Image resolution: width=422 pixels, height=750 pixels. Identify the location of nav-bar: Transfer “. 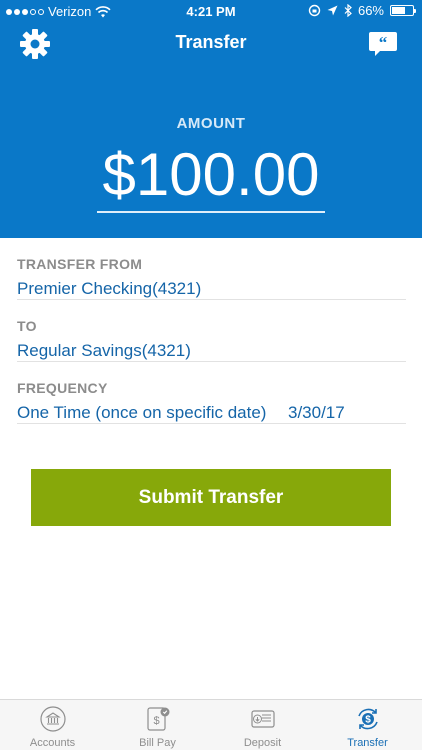
(211, 44).